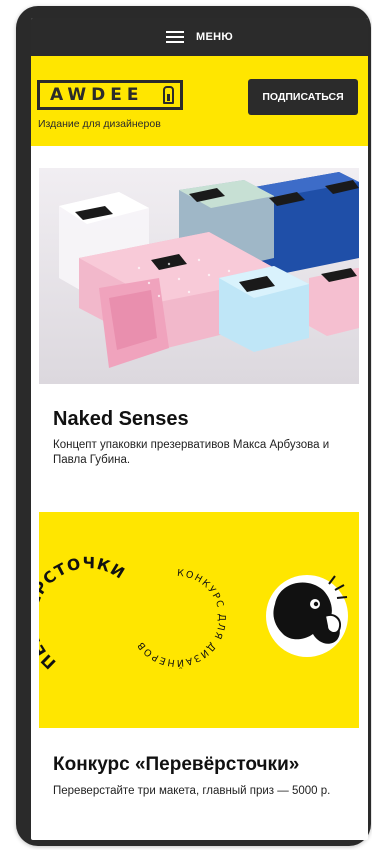 Image resolution: width=372 pixels, height=850 pixels. What do you see at coordinates (176, 765) in the screenshot?
I see `article-title: Конкурс «Перевёрсточки»` at bounding box center [176, 765].